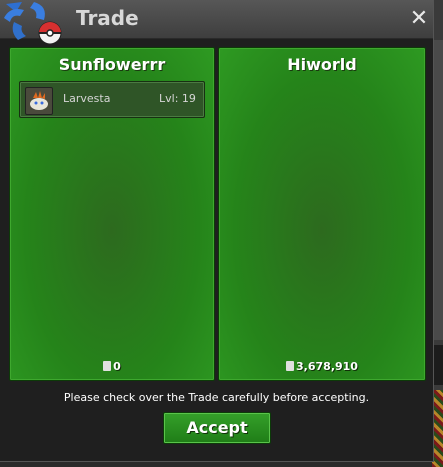 This screenshot has height=467, width=443. What do you see at coordinates (107, 18) in the screenshot?
I see `window-title: Trade` at bounding box center [107, 18].